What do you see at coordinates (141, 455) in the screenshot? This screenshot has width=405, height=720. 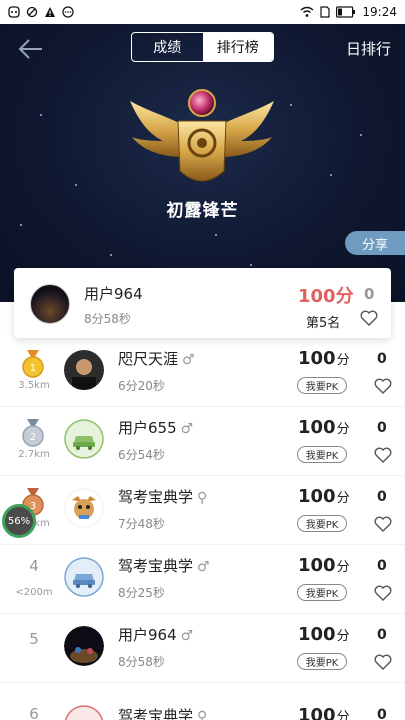 I see `exam-time: 6分54秒` at bounding box center [141, 455].